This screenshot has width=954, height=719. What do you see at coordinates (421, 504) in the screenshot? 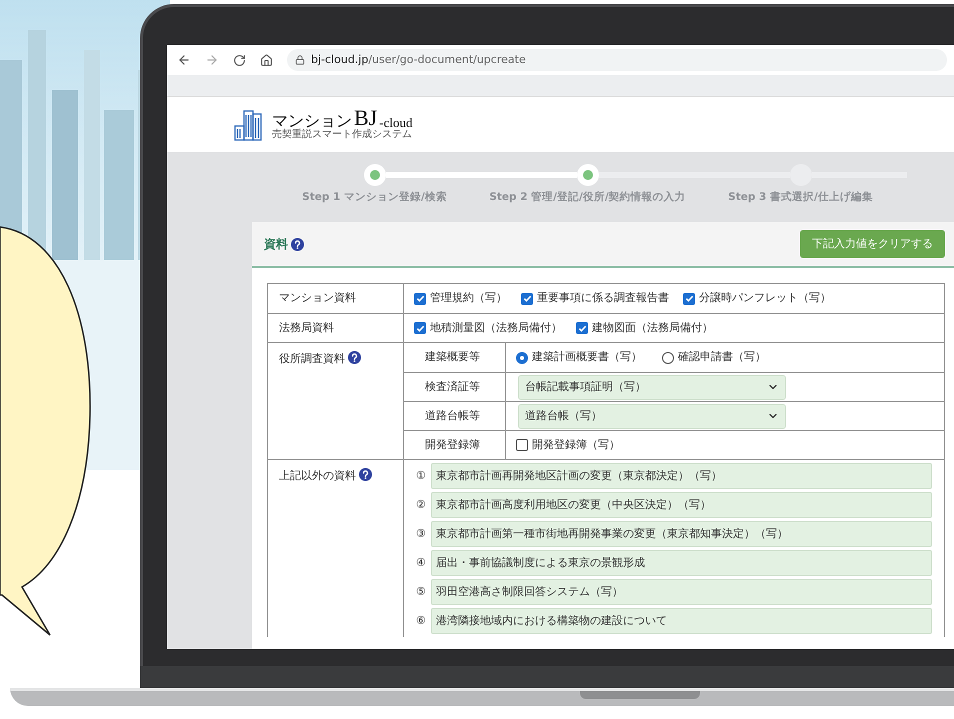
I see `item-number: ②` at bounding box center [421, 504].